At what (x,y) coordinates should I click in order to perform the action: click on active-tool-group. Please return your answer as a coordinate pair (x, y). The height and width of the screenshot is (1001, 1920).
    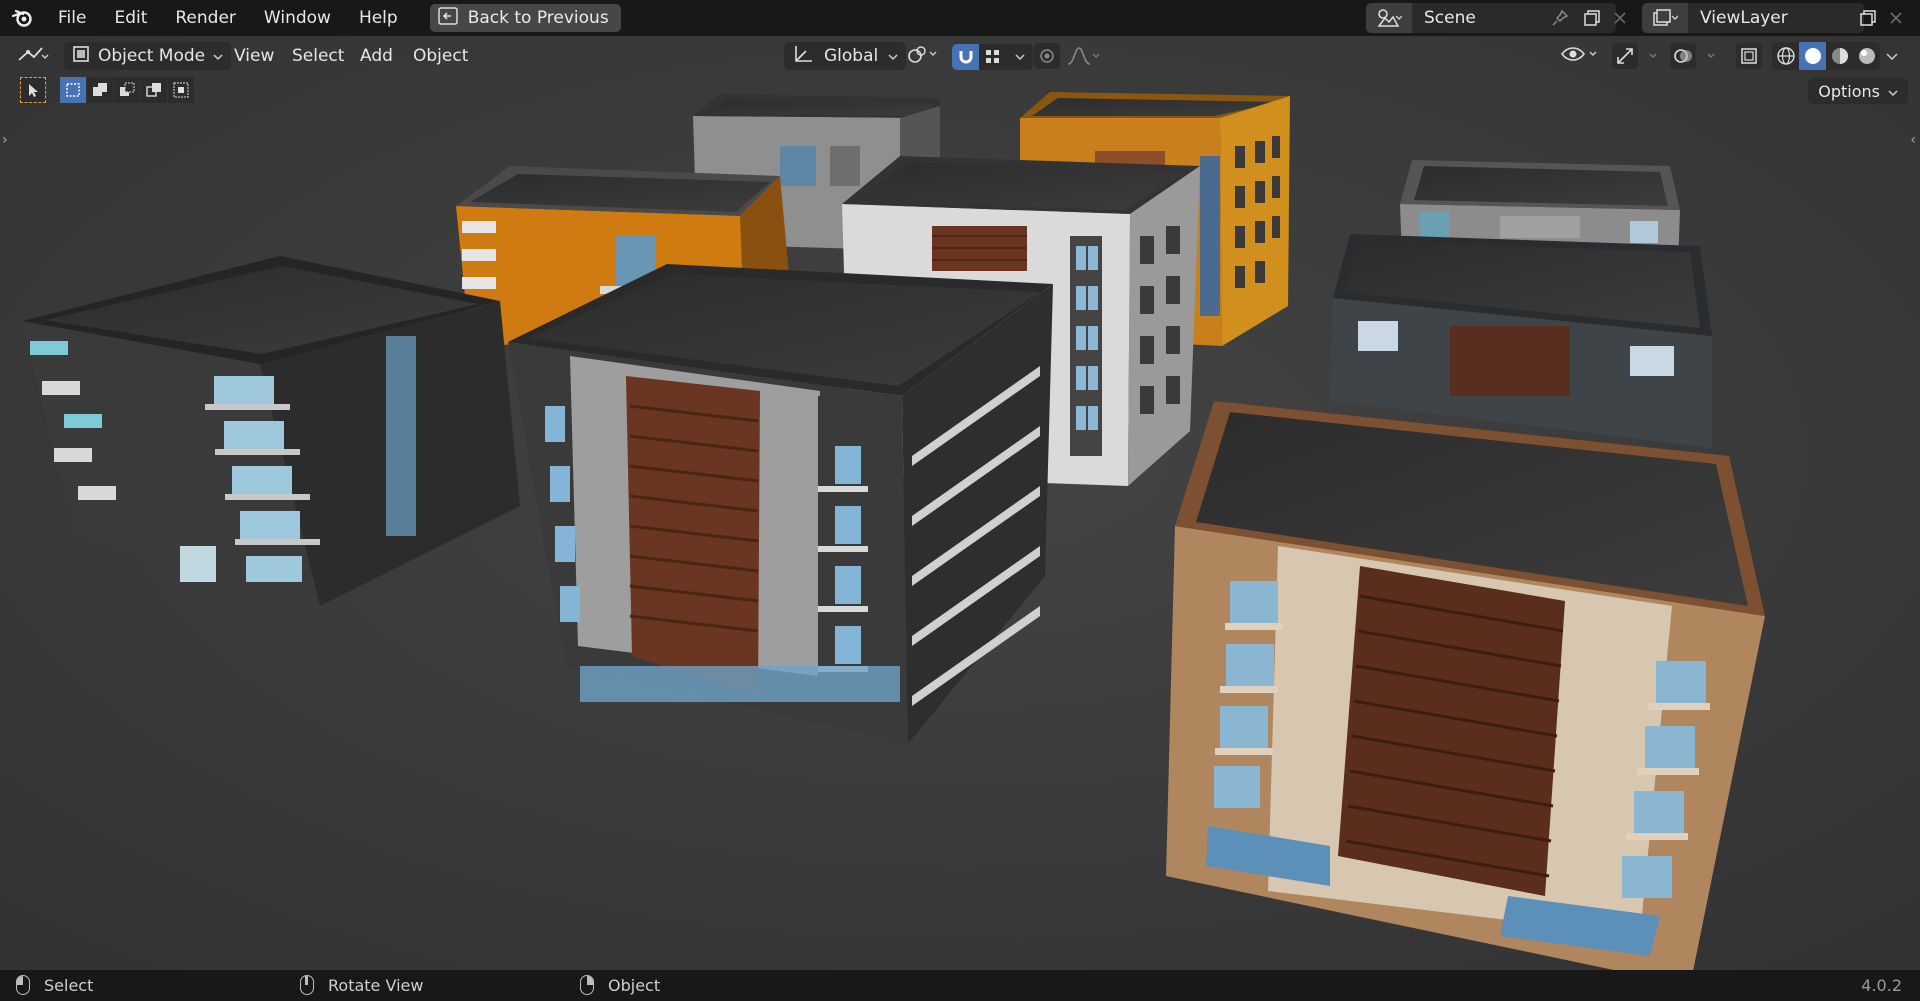
    Looking at the image, I should click on (33, 91).